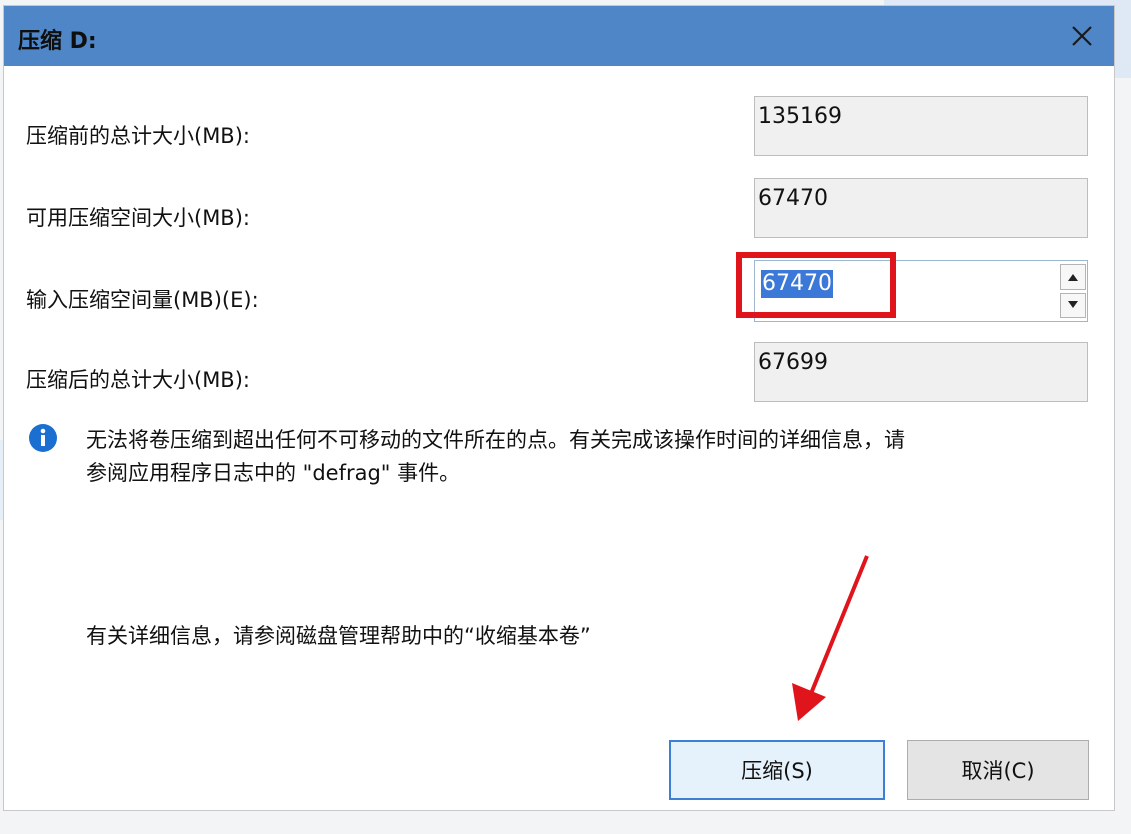  Describe the element at coordinates (43, 438) in the screenshot. I see `info-icon` at that location.